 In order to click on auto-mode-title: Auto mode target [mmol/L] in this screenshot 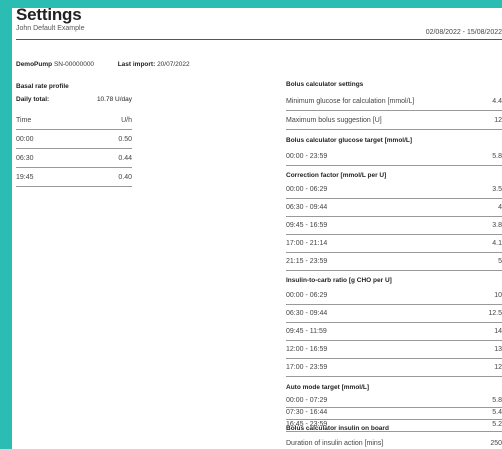, I will do `click(328, 387)`.